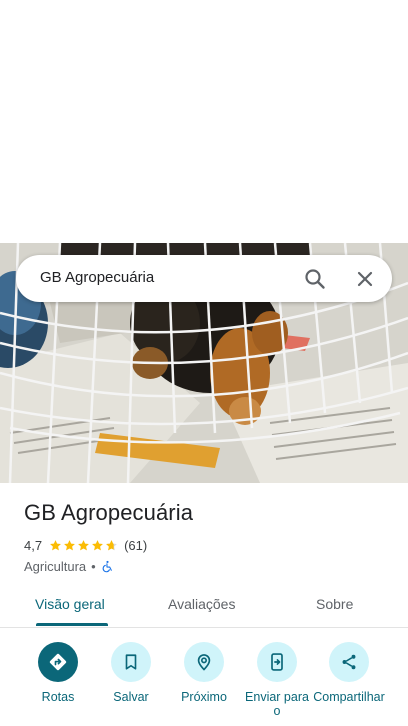  Describe the element at coordinates (58, 662) in the screenshot. I see `directions-icon` at that location.